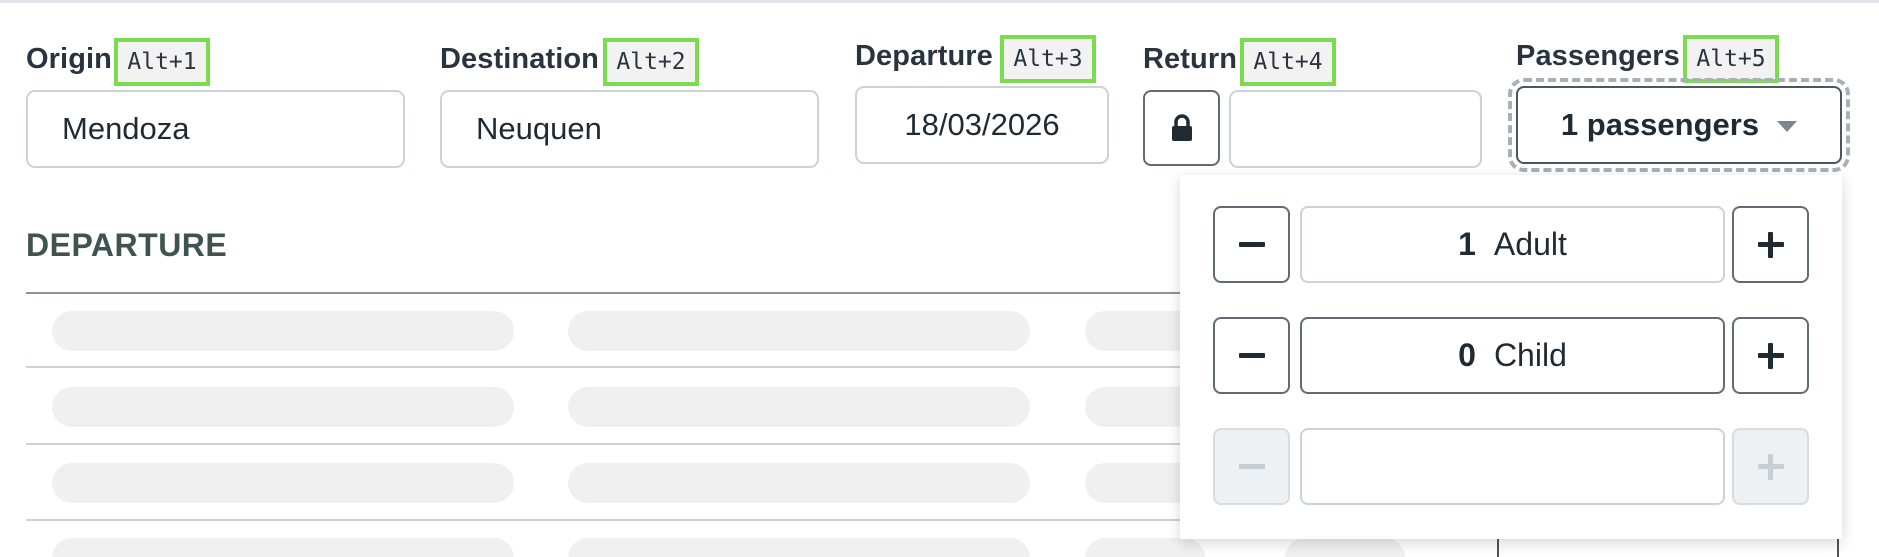  Describe the element at coordinates (1467, 244) in the screenshot. I see `adult-count: 1` at that location.